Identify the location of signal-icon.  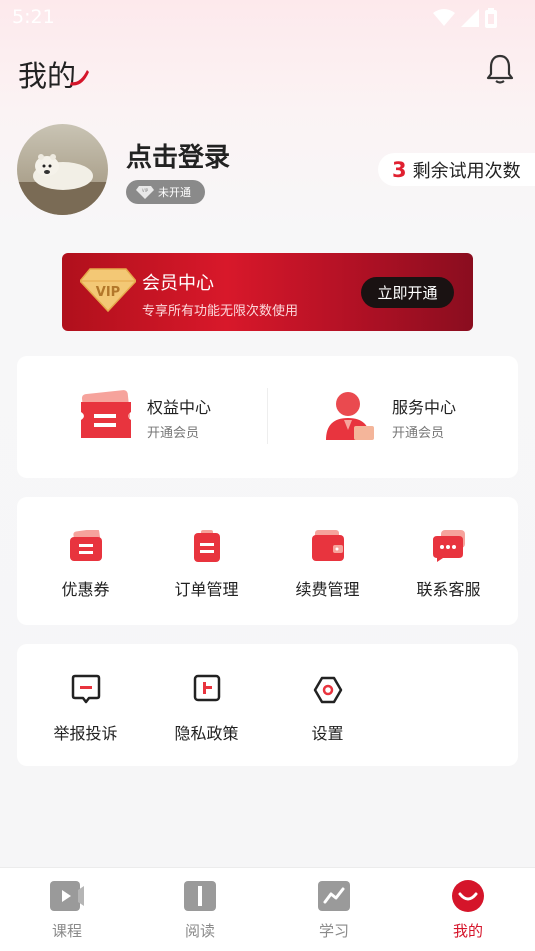
(470, 18).